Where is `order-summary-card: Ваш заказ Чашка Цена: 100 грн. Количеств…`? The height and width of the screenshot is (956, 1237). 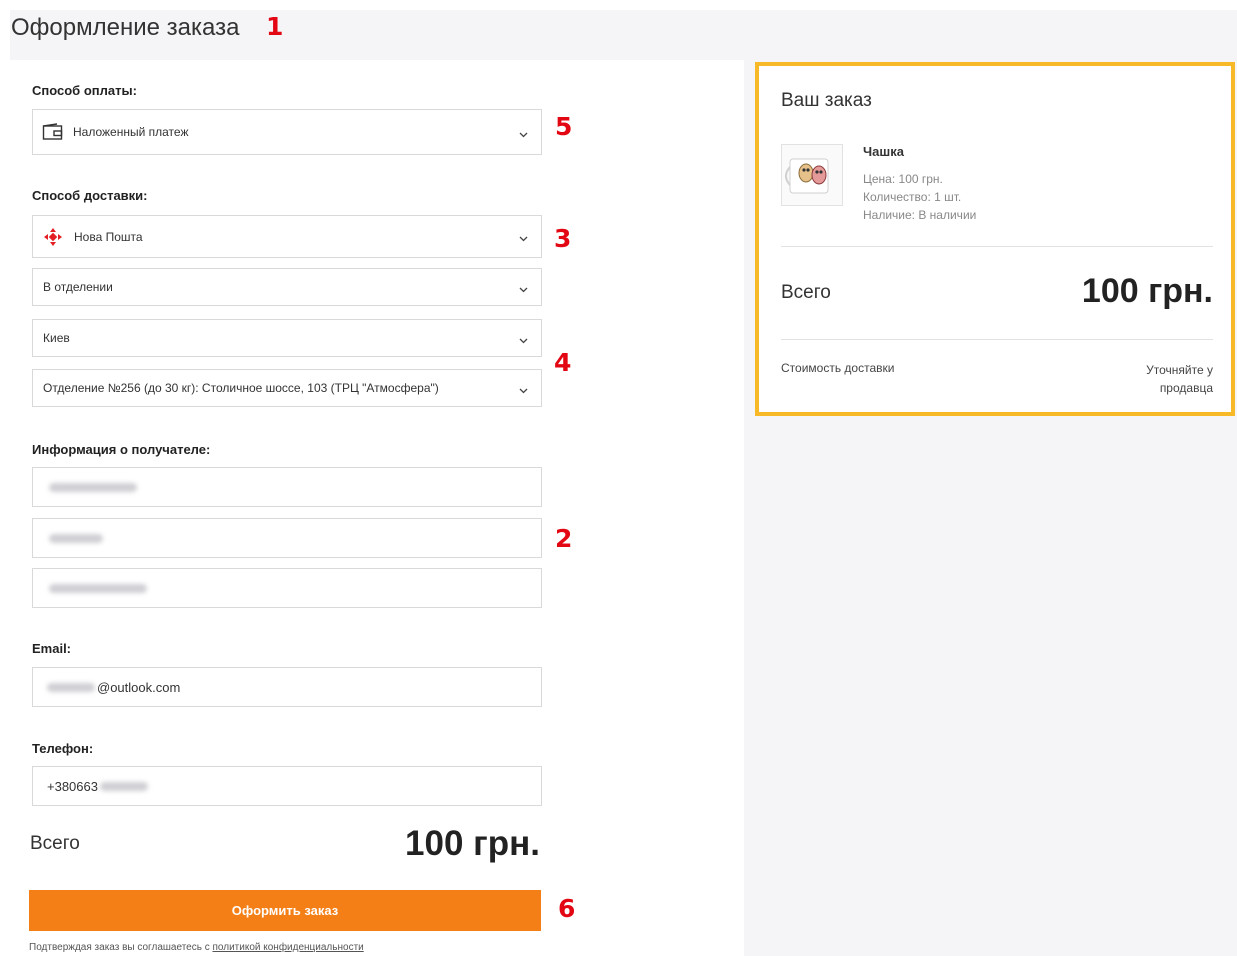
order-summary-card: Ваш заказ Чашка Цена: 100 грн. Количеств… is located at coordinates (995, 239).